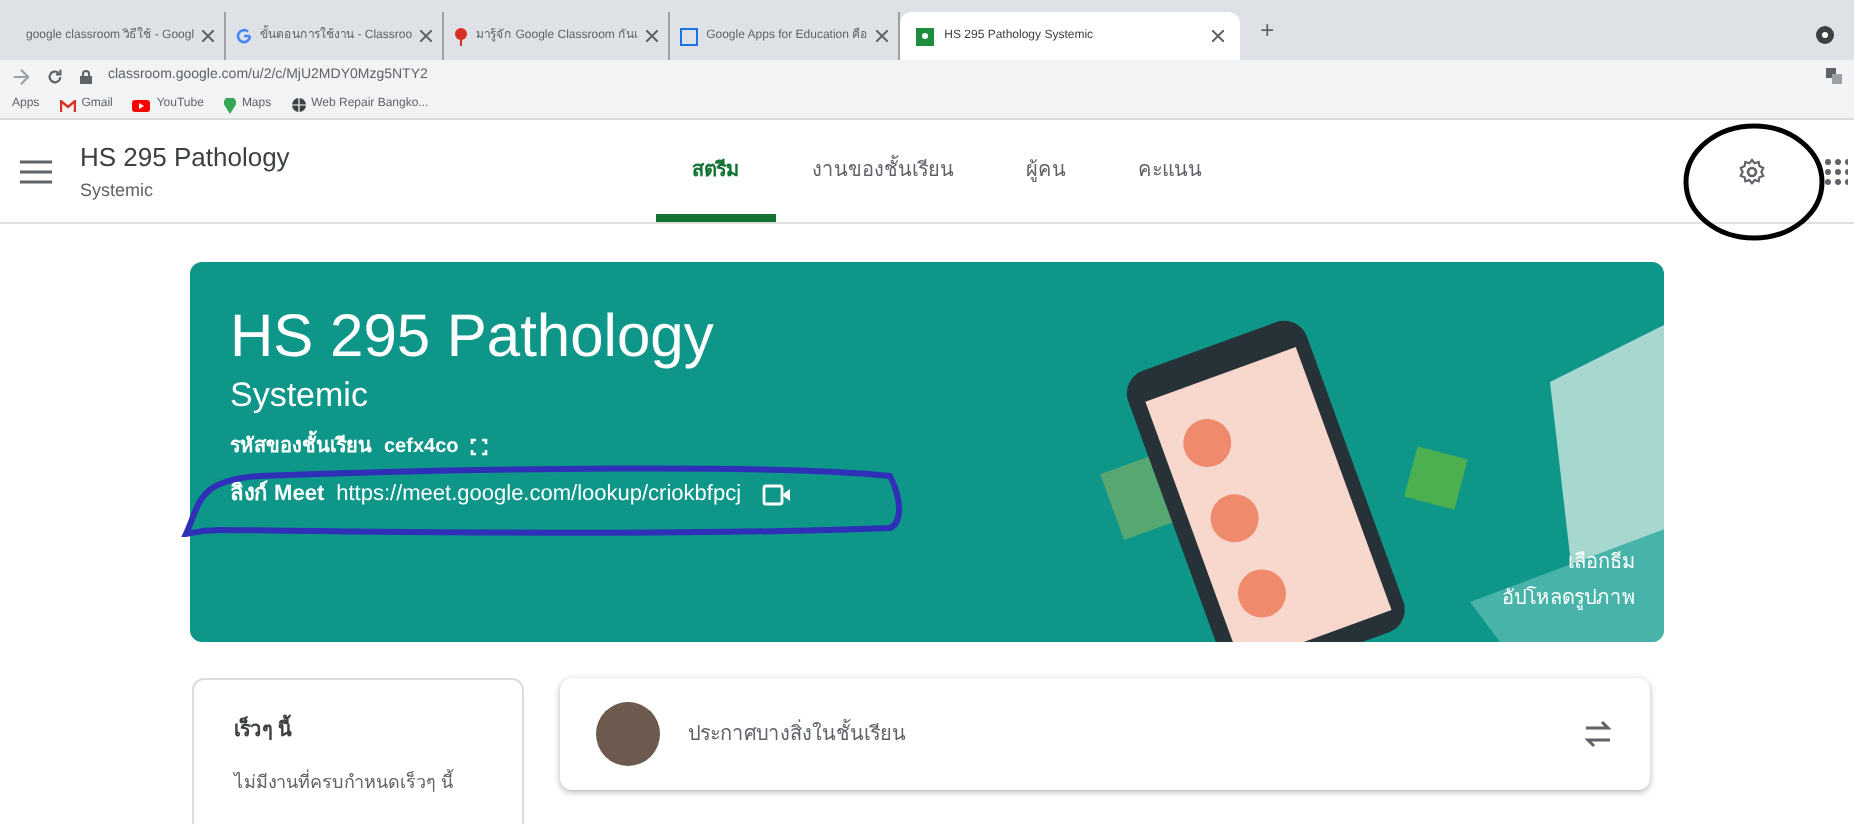  Describe the element at coordinates (716, 171) in the screenshot. I see `class-tab: สตรีม` at that location.